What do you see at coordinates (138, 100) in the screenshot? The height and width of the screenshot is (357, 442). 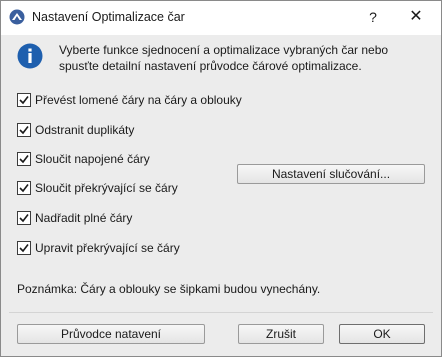 I see `option-label: Převést lomené čáry na čáry a oblouky` at bounding box center [138, 100].